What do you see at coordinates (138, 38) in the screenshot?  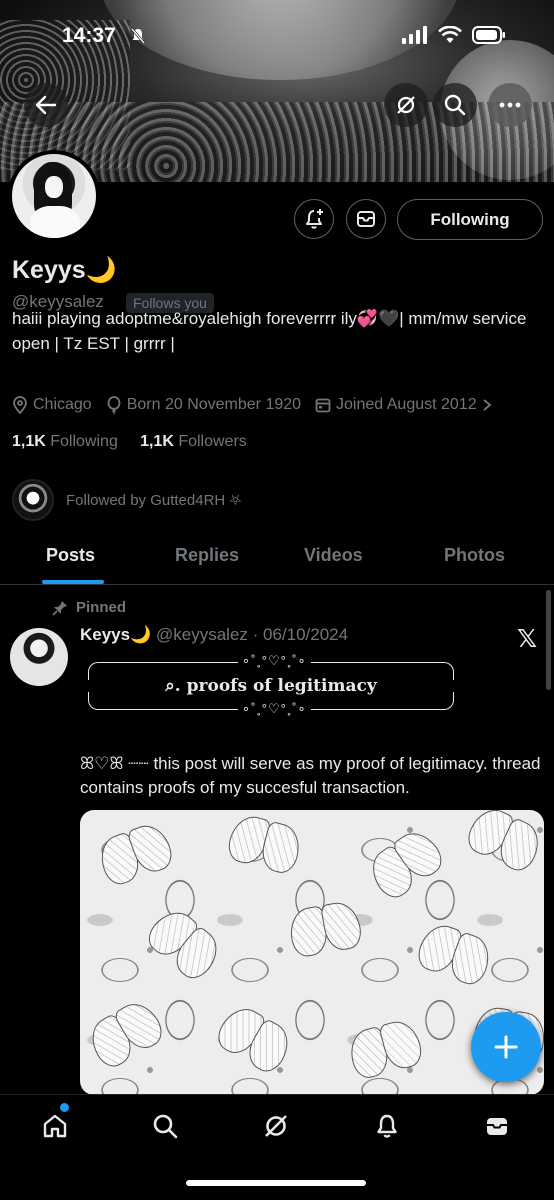 I see `silent-bell-icon` at bounding box center [138, 38].